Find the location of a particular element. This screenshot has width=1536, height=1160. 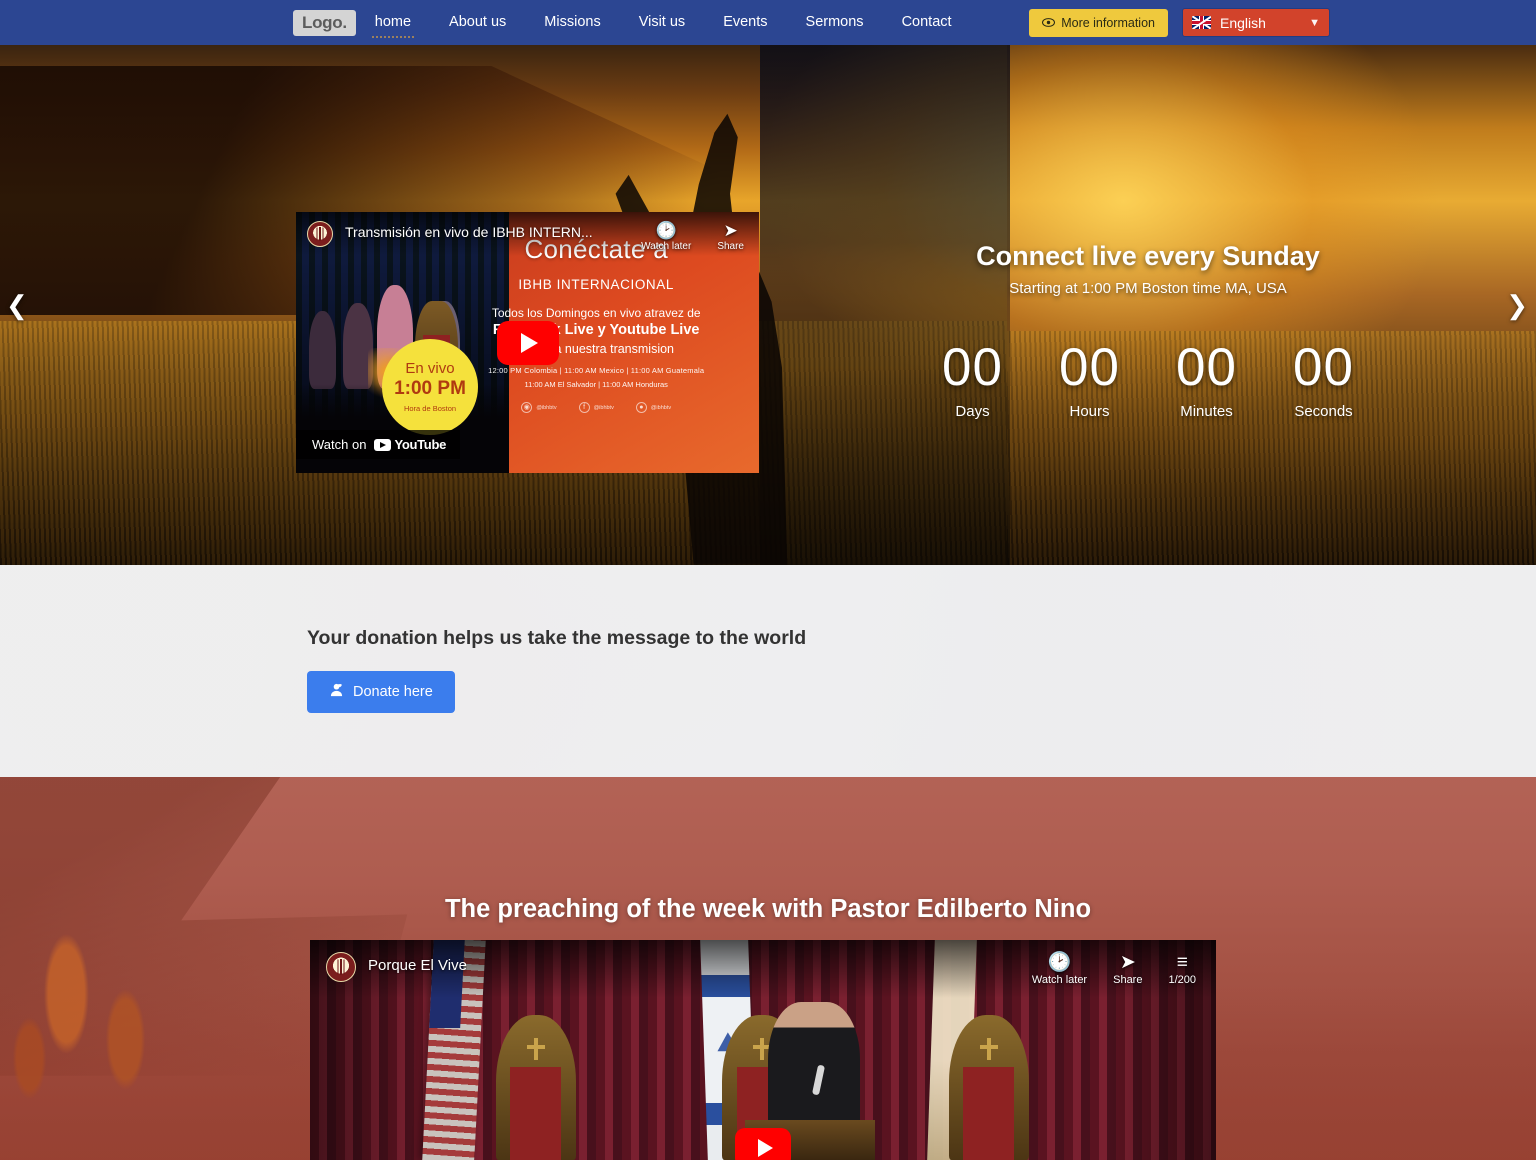

countdown-items: 00 Days 00 Hours 00 Minutes 00 Seconds is located at coordinates (1148, 380).